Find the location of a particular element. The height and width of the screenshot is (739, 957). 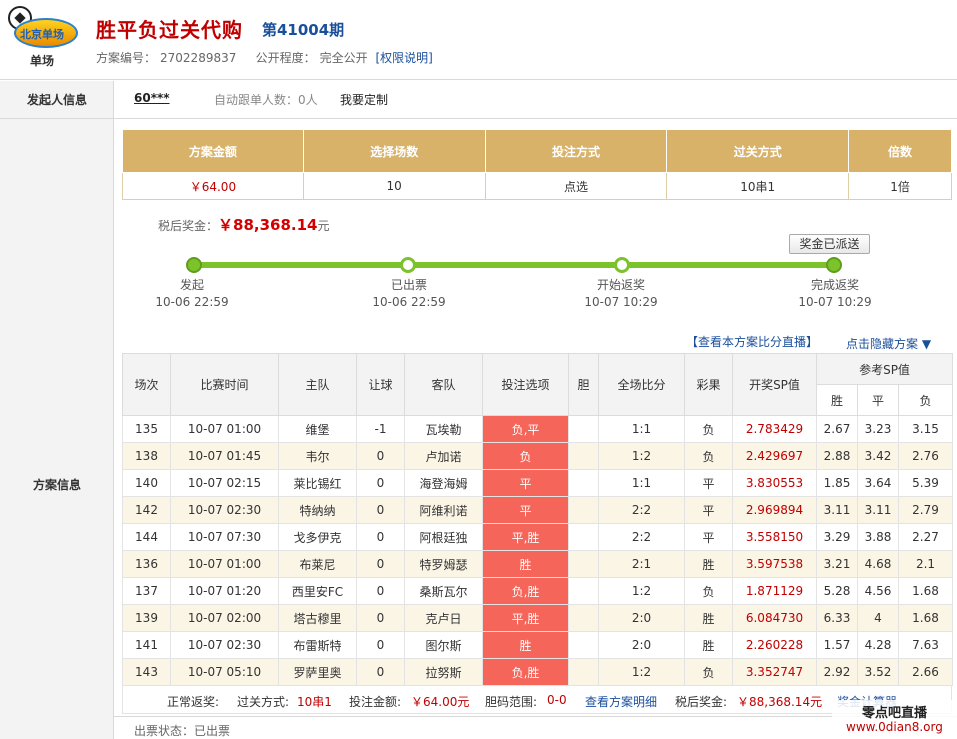

initiator-label: 发起人信息 is located at coordinates (56, 100).